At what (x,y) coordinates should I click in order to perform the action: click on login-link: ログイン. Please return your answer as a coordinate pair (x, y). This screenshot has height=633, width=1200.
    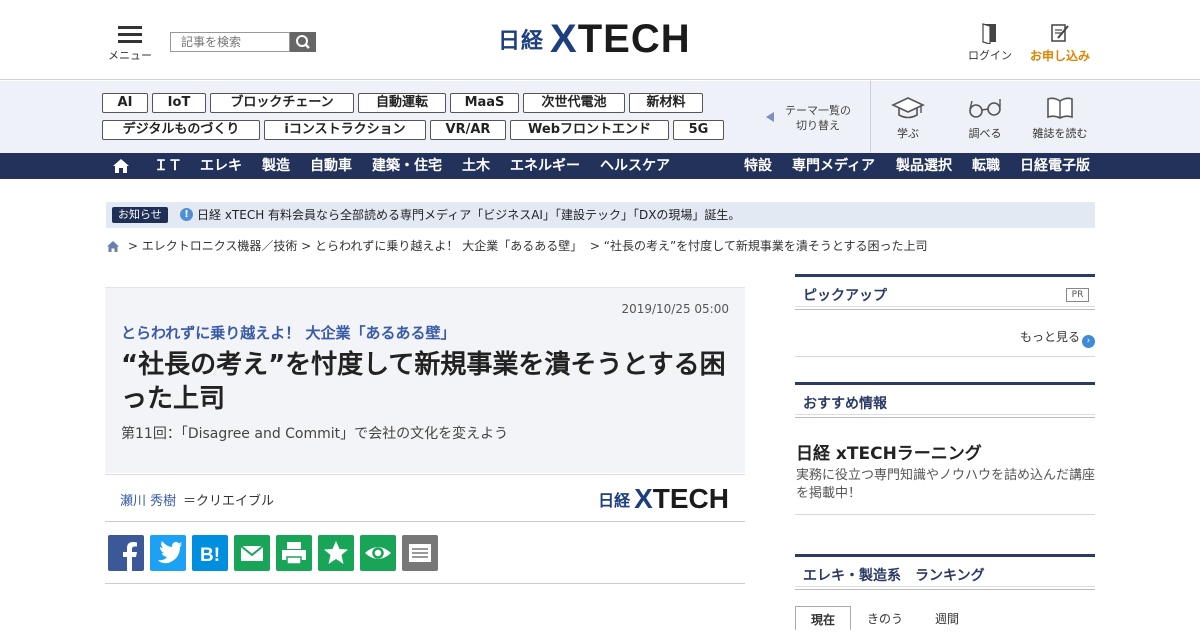
    Looking at the image, I should click on (990, 42).